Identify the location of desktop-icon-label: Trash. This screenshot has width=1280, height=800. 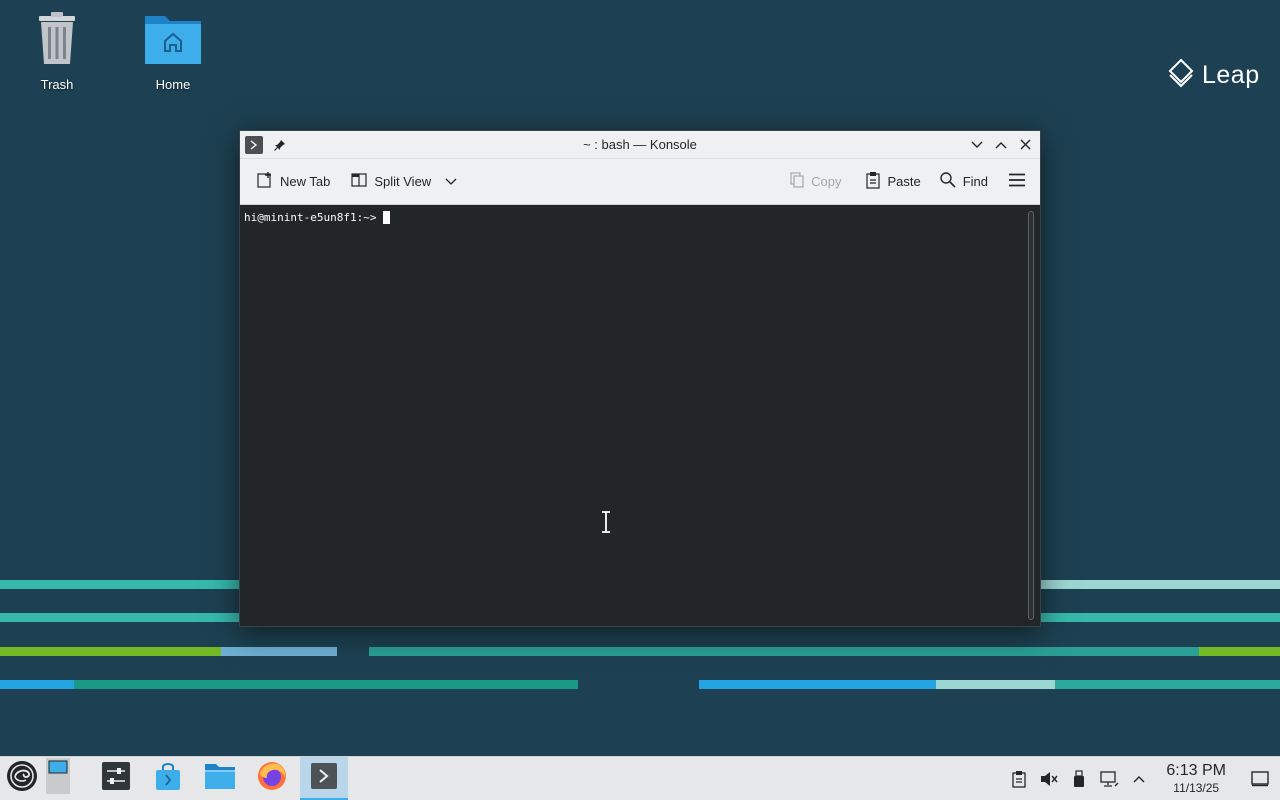
(57, 84).